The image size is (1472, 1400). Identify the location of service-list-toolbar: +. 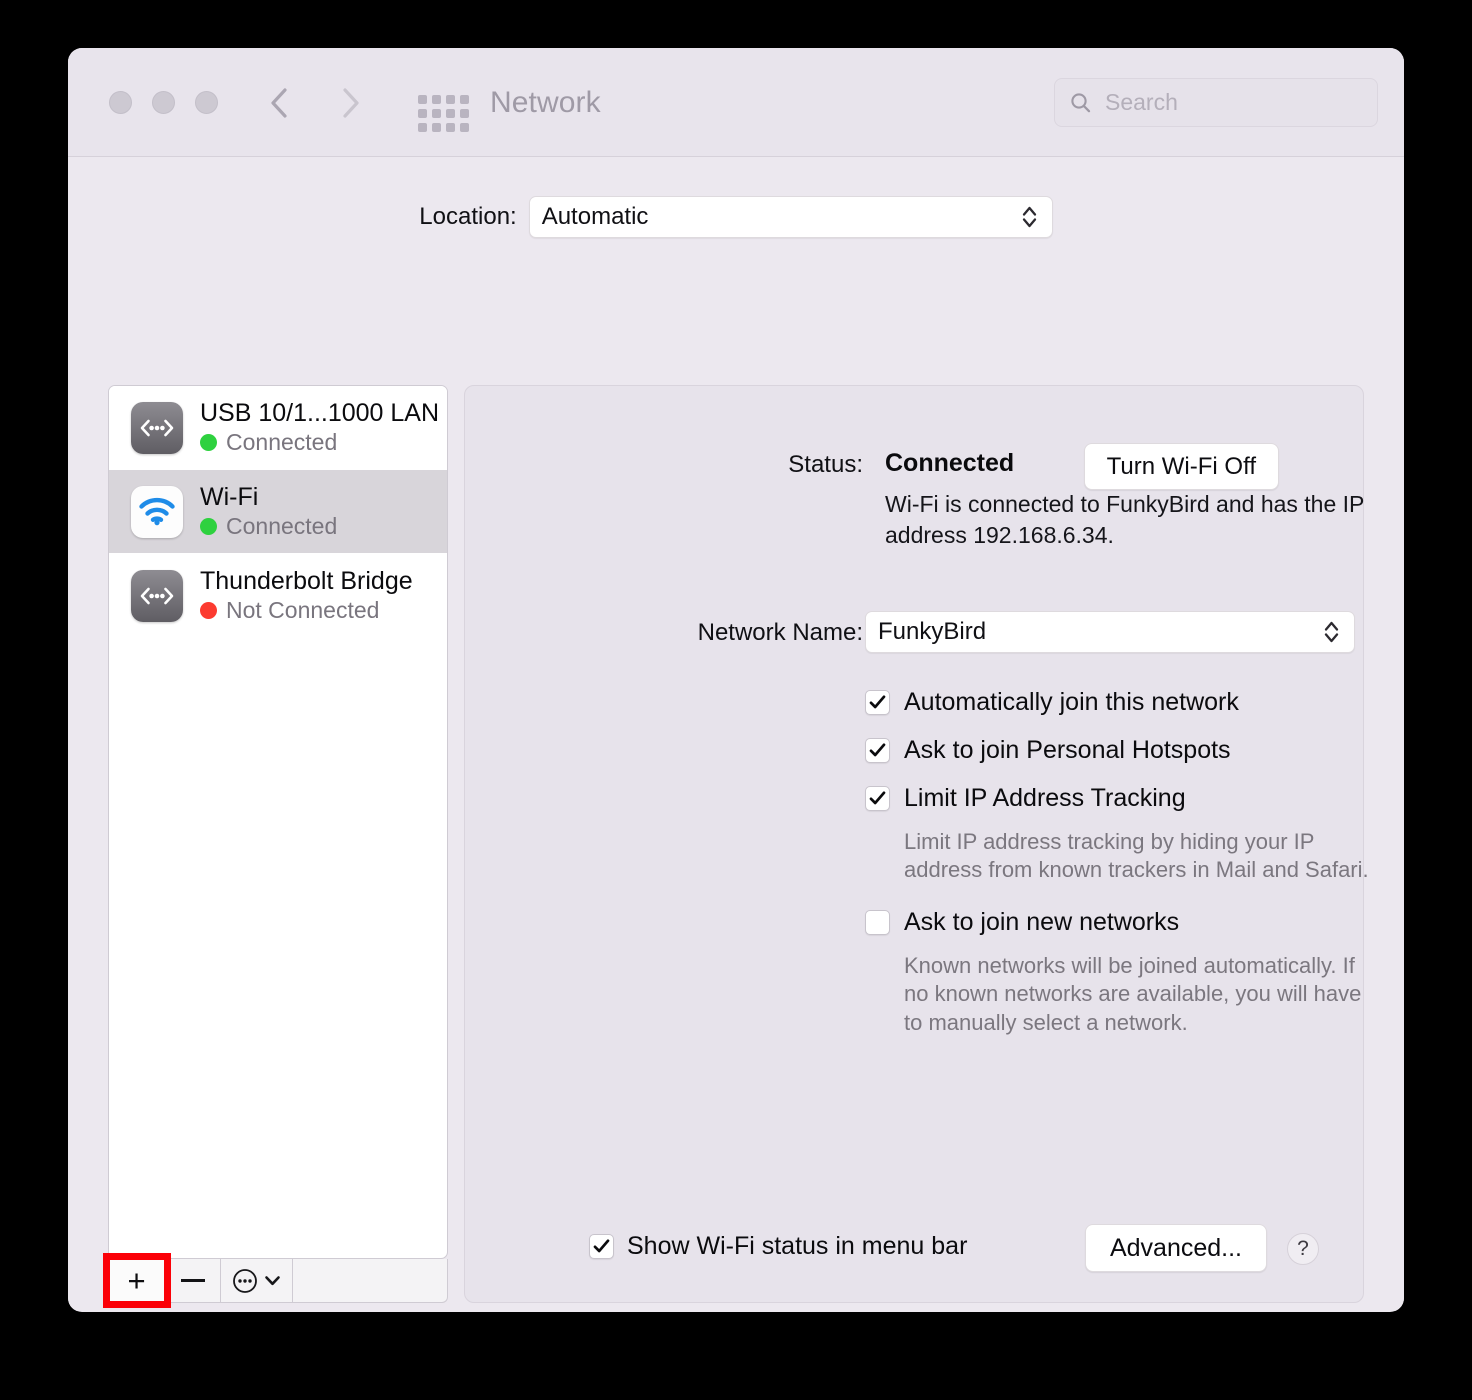
(275, 1280).